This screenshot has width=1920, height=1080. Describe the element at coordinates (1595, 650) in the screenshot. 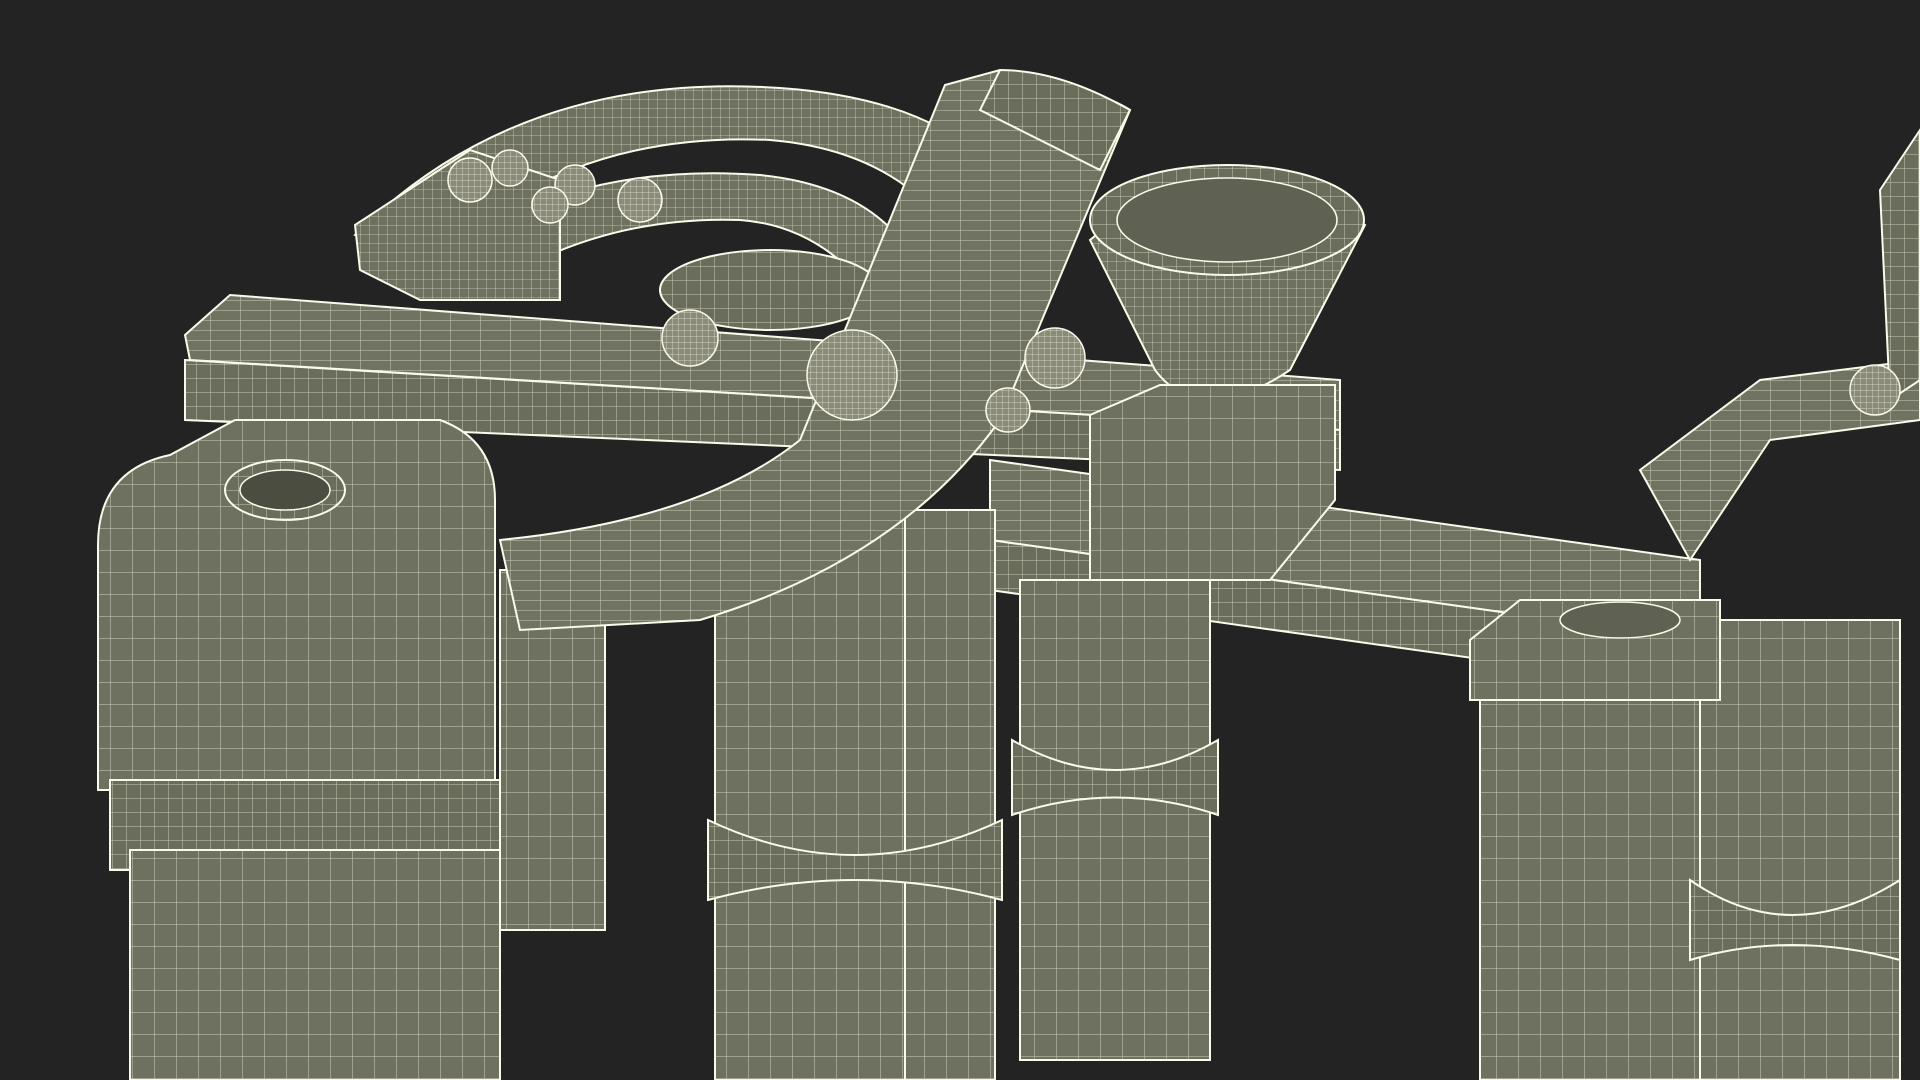

I see `right-holder` at that location.